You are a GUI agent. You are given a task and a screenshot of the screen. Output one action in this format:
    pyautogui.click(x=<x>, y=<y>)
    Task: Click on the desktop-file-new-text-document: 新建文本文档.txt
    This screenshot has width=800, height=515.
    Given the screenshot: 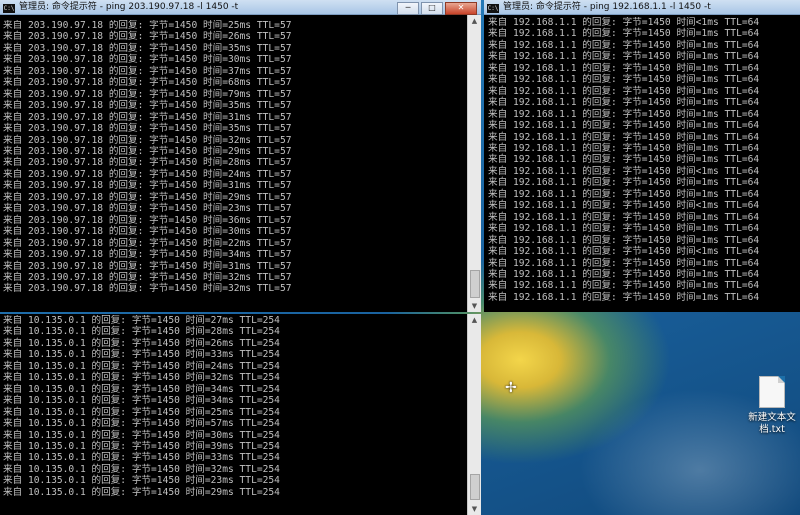 What is the action you would take?
    pyautogui.click(x=772, y=406)
    